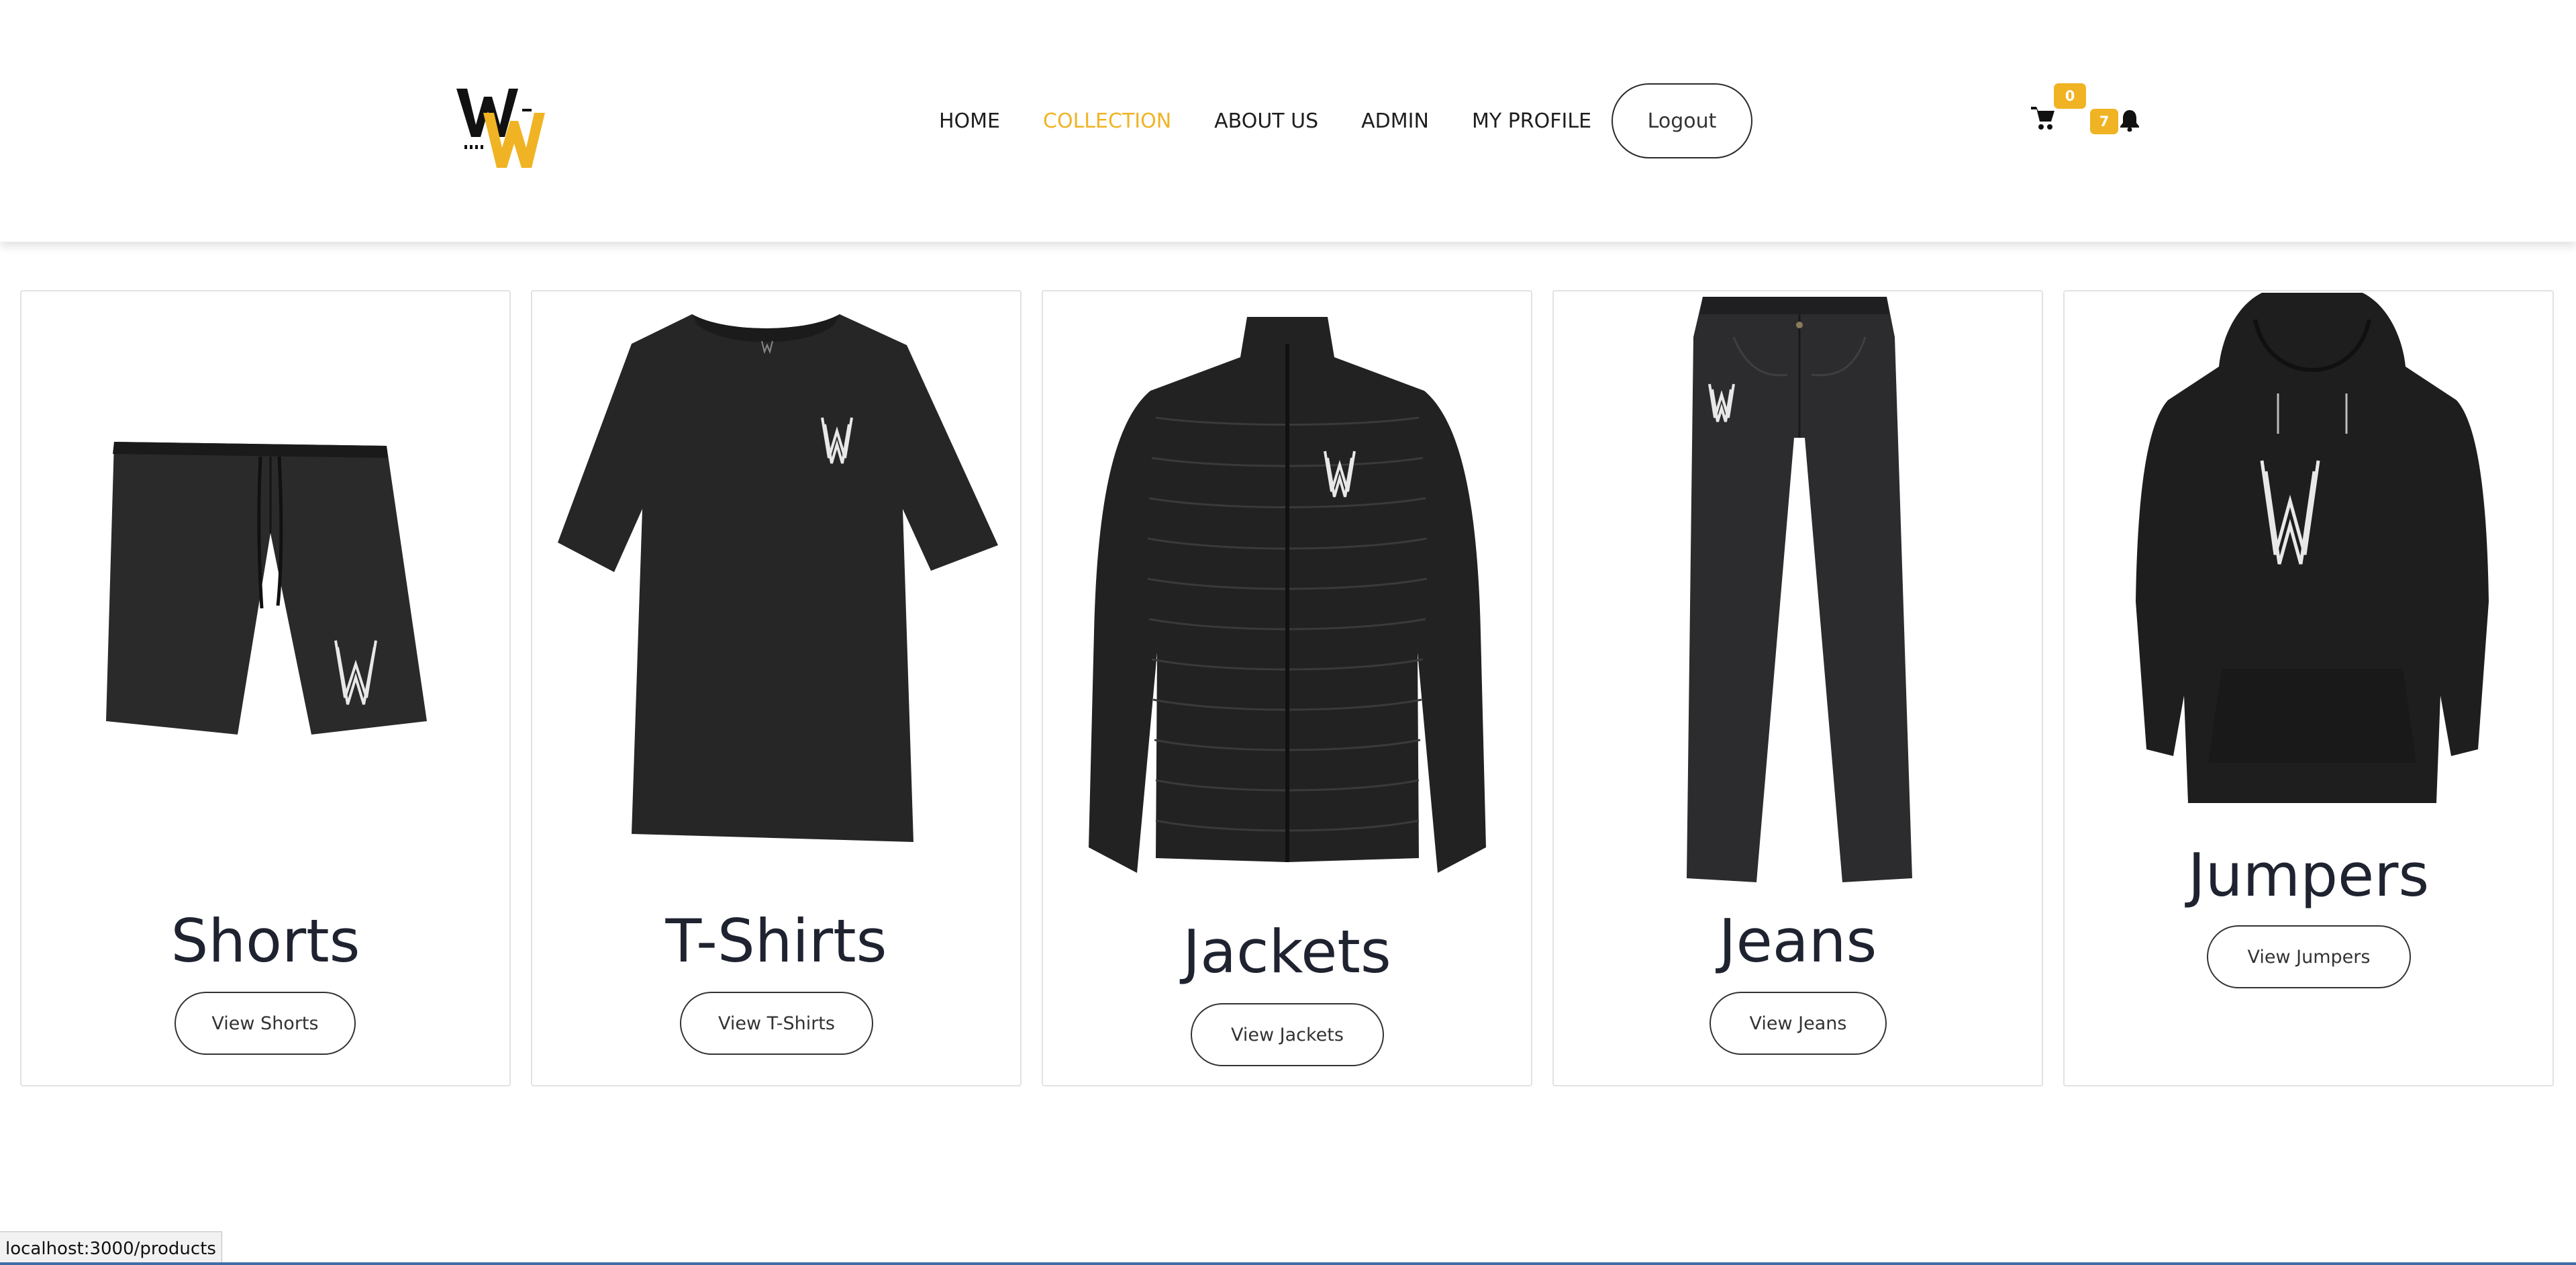  Describe the element at coordinates (1797, 941) in the screenshot. I see `card-title: Jeans` at that location.